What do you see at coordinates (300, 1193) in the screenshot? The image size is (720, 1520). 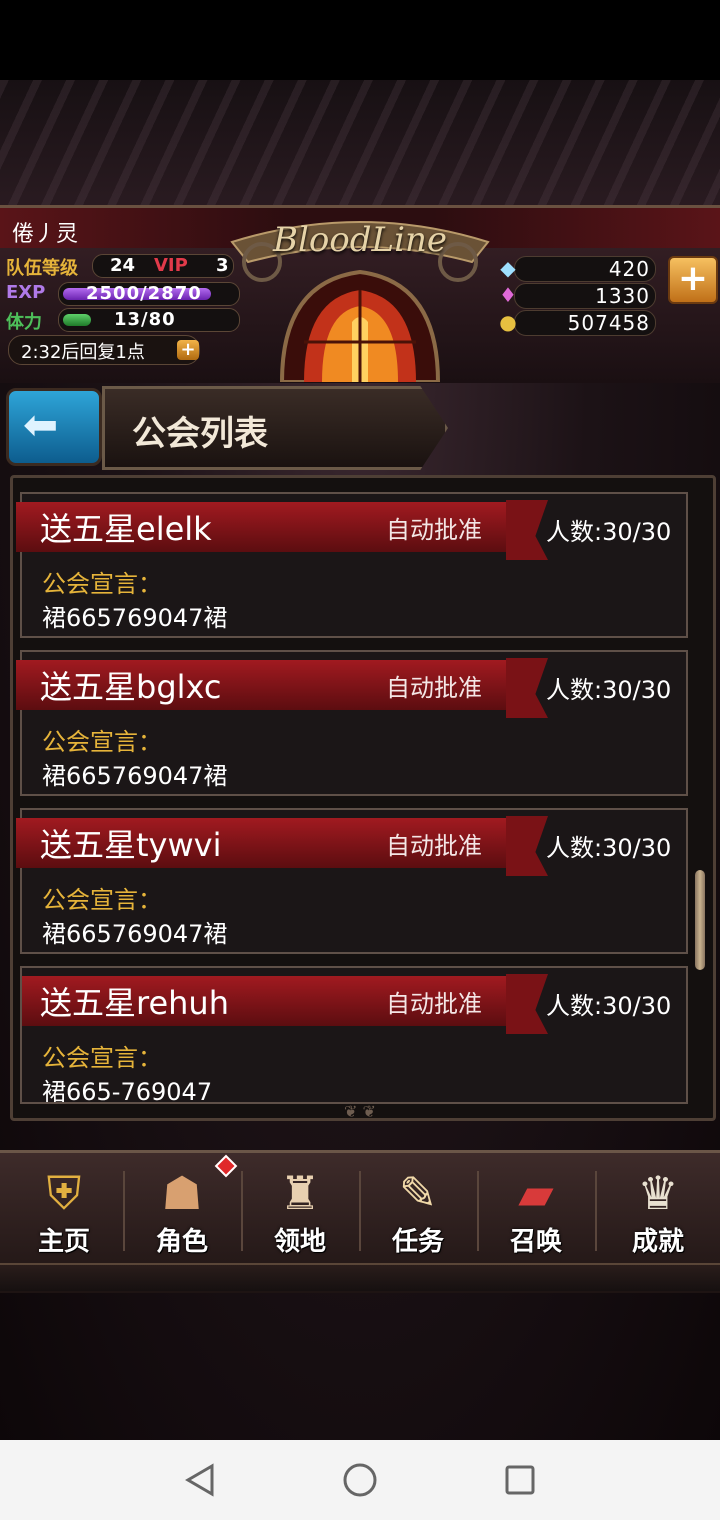 I see `castle-icon: ♜` at bounding box center [300, 1193].